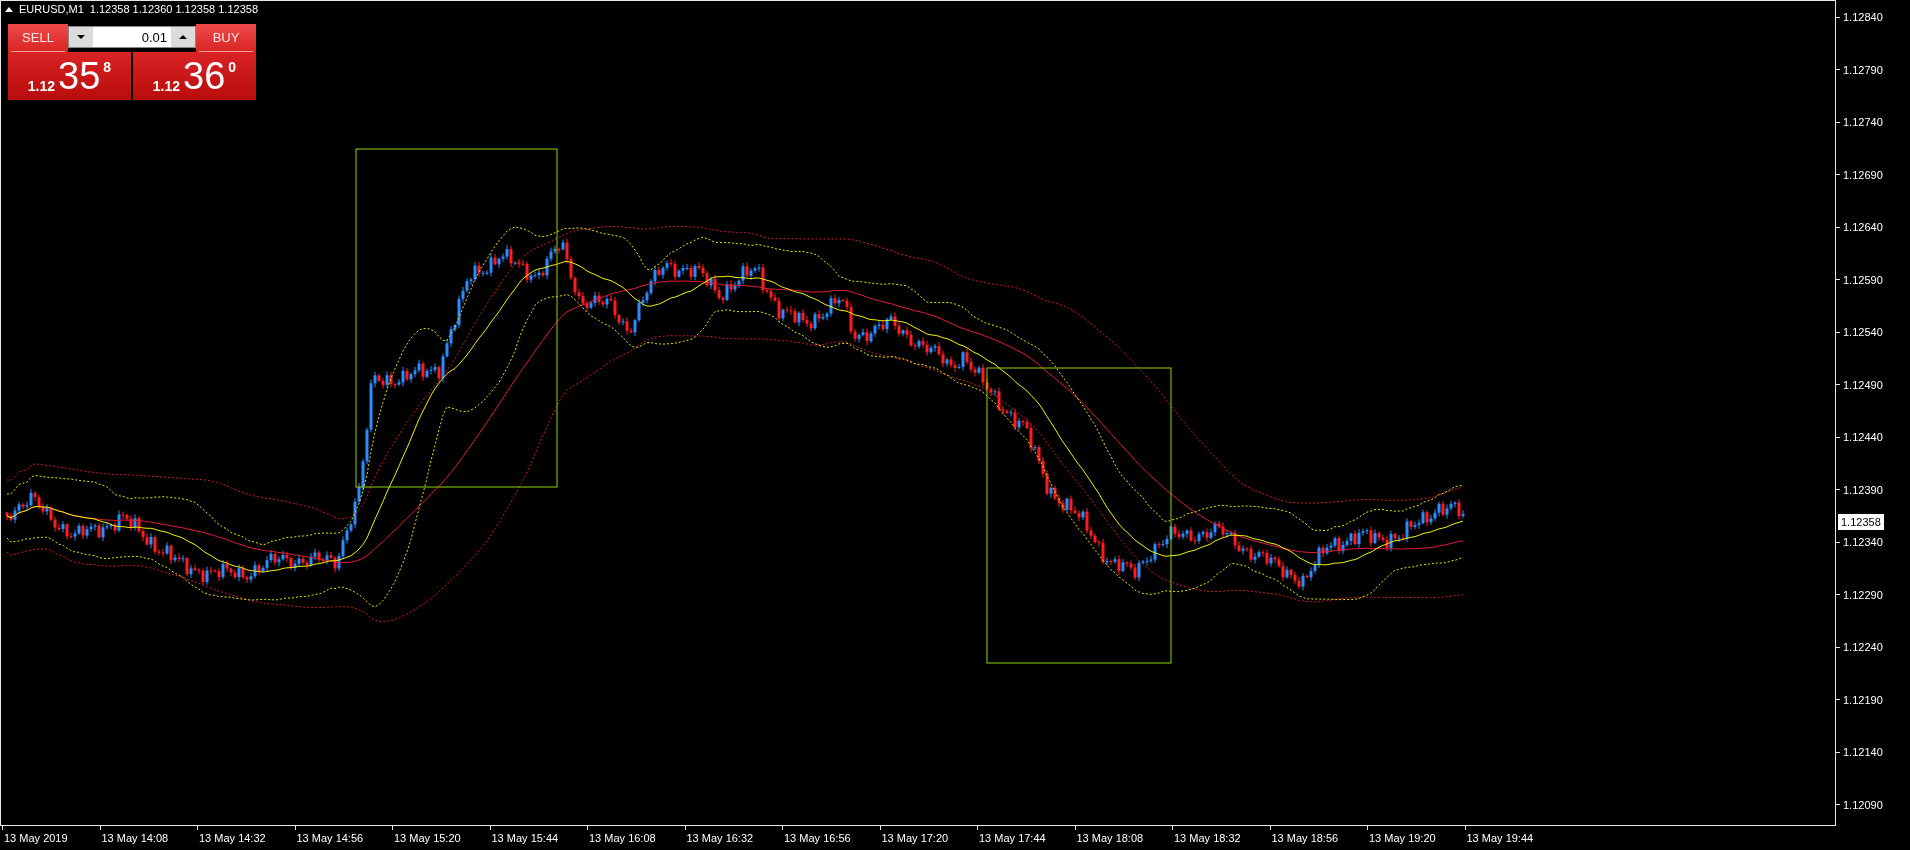 Image resolution: width=1910 pixels, height=850 pixels. What do you see at coordinates (1863, 332) in the screenshot?
I see `price-label: 1.12540` at bounding box center [1863, 332].